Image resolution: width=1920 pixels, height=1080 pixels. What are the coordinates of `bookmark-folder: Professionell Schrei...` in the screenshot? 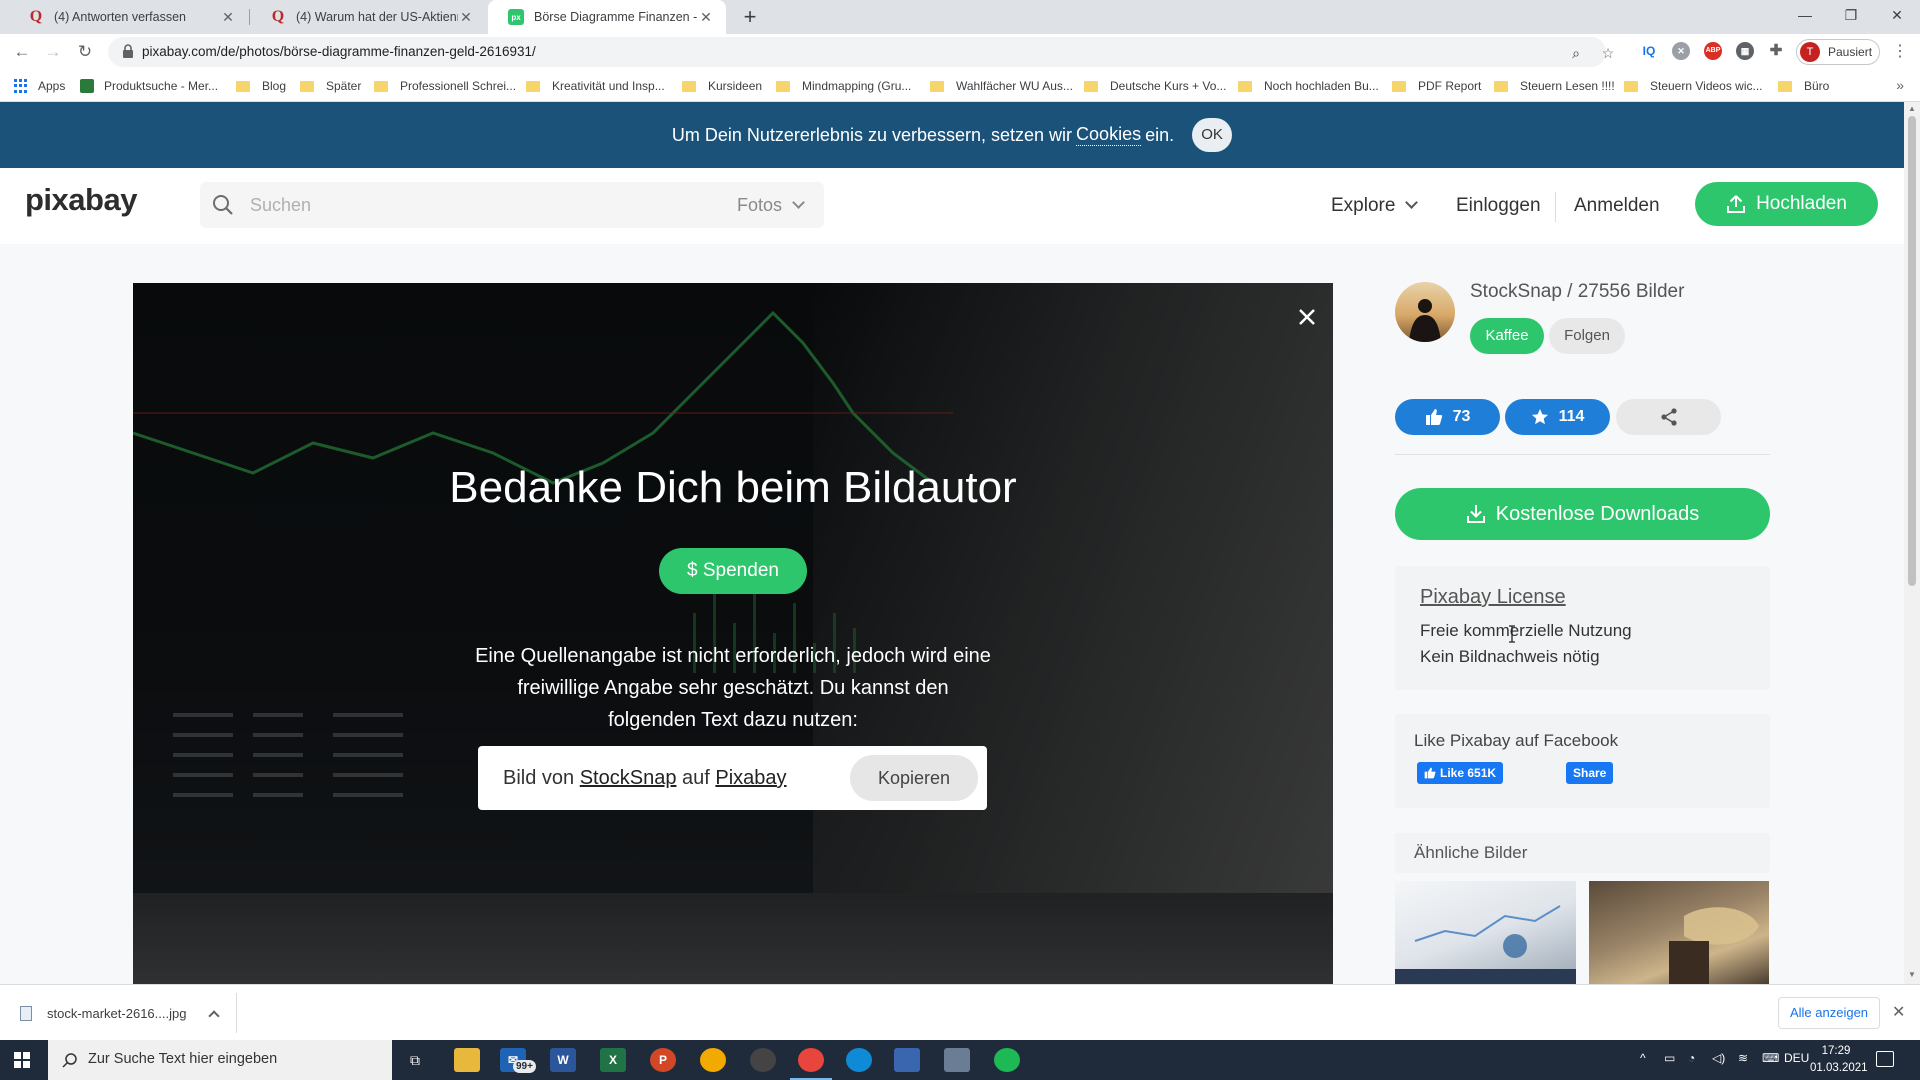 It's located at (445, 86).